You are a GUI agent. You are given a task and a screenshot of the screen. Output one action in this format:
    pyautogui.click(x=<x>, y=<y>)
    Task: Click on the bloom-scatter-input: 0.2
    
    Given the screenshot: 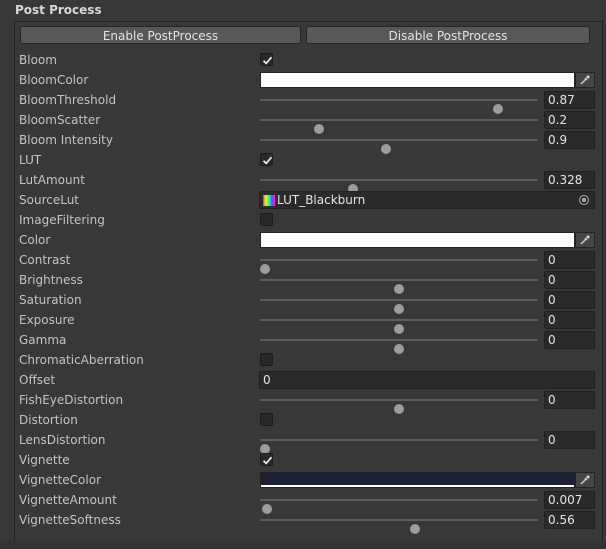 What is the action you would take?
    pyautogui.click(x=569, y=120)
    